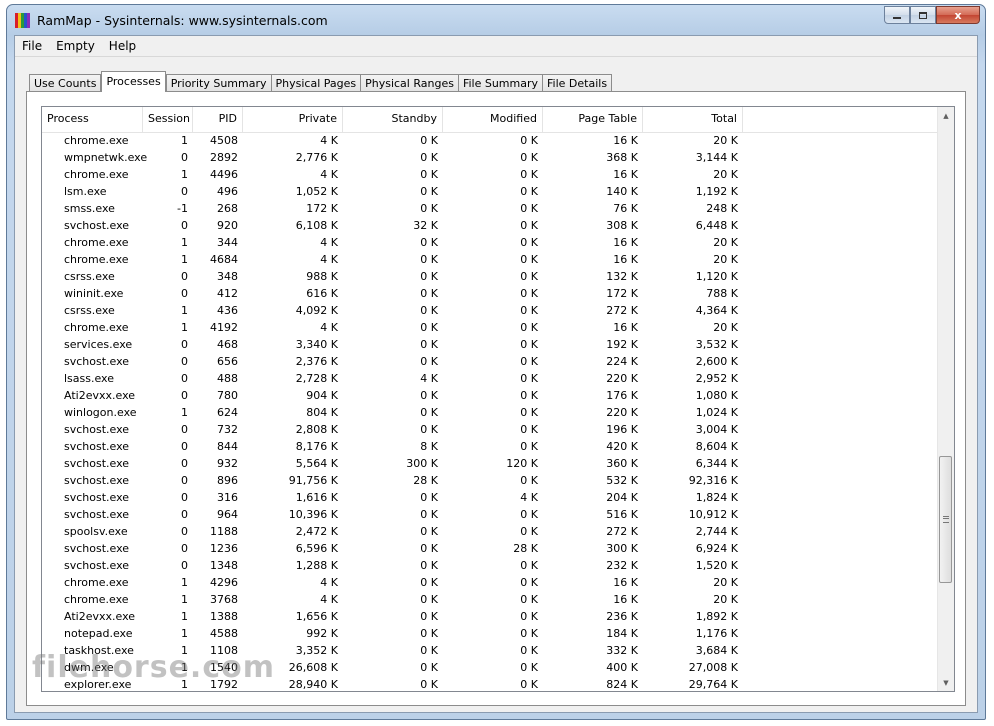 This screenshot has width=994, height=726. What do you see at coordinates (100, 395) in the screenshot?
I see `cell-process: Ati2evxx.exe` at bounding box center [100, 395].